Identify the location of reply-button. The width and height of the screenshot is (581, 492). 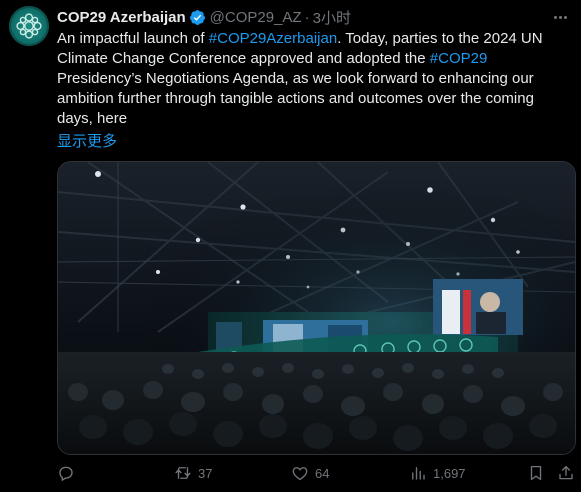
(69, 473).